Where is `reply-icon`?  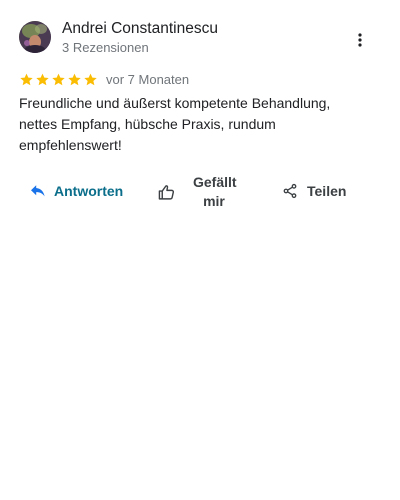 reply-icon is located at coordinates (38, 191).